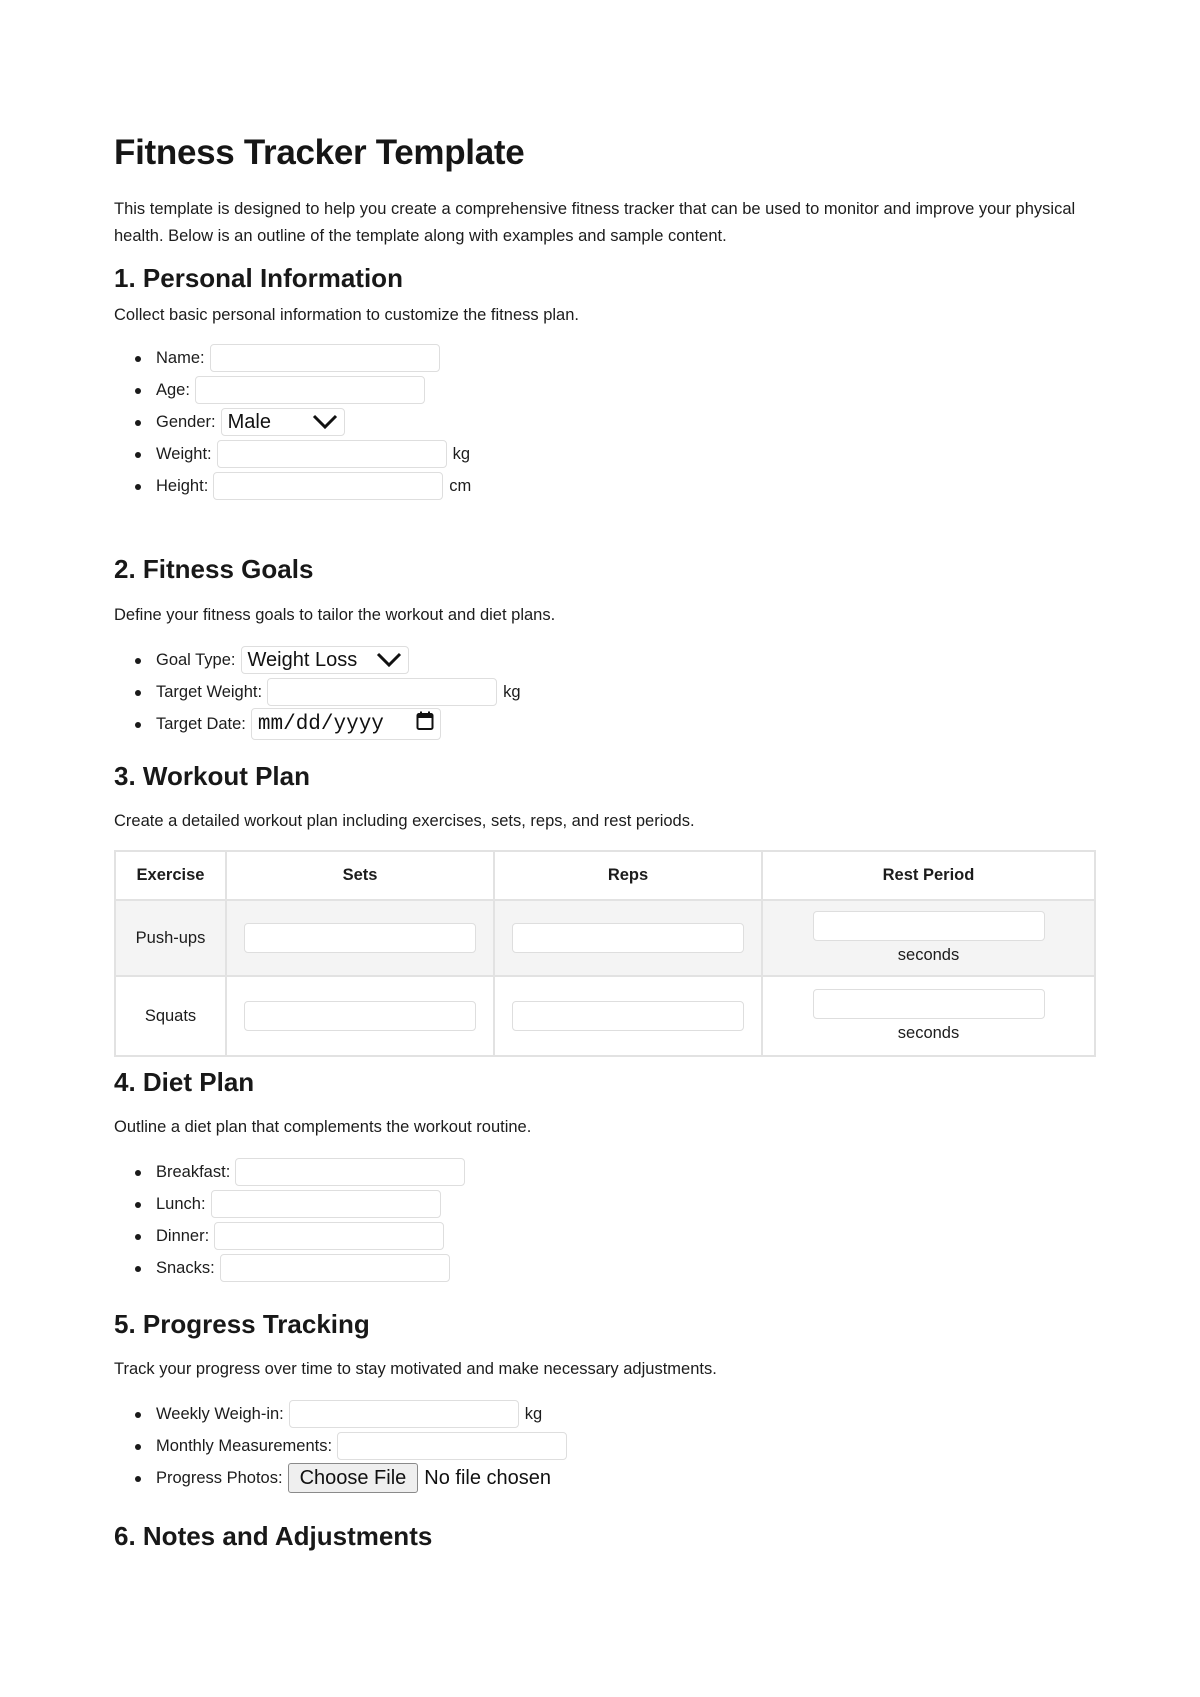 This screenshot has width=1200, height=1697. Describe the element at coordinates (258, 278) in the screenshot. I see `section-heading-personal: 1. Personal Information` at that location.